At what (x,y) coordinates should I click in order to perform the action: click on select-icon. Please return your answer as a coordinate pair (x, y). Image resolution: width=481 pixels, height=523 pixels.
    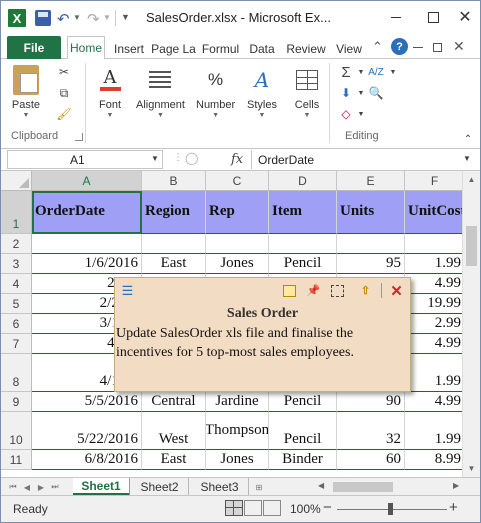
    Looking at the image, I should click on (337, 291).